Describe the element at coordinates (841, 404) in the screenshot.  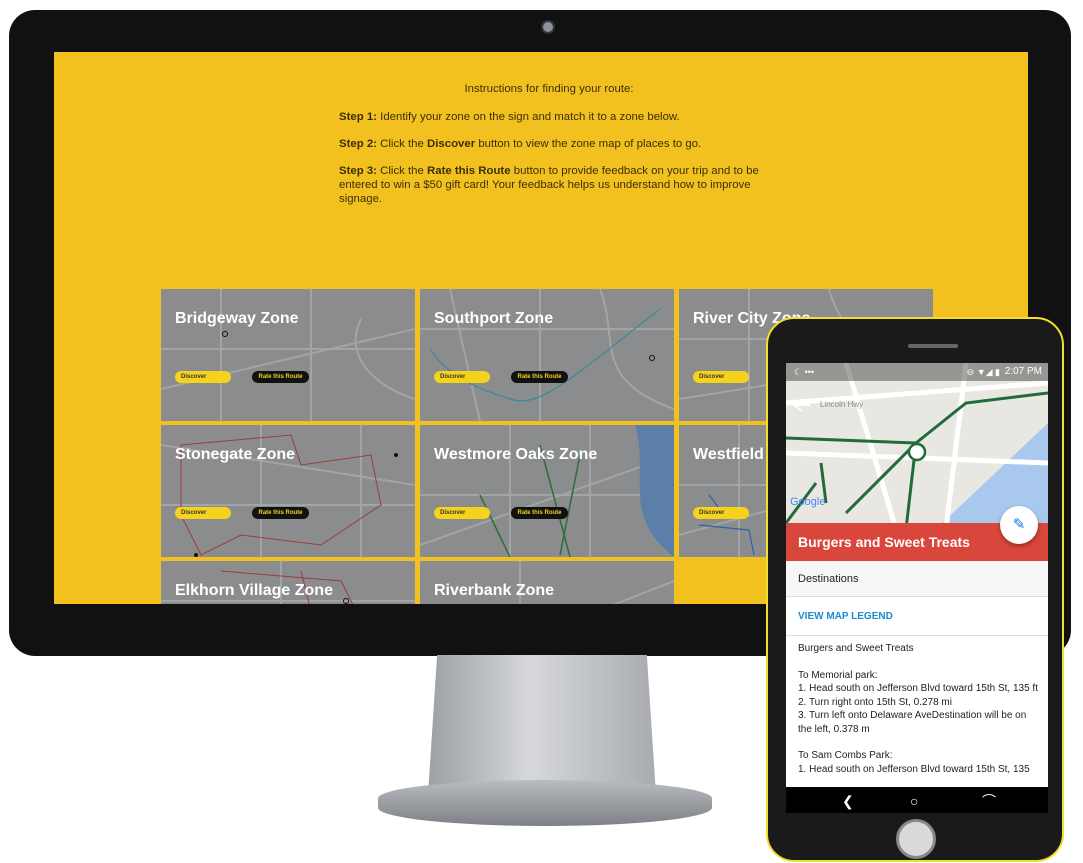
I see `map-road-label: Lincoln Hwy` at that location.